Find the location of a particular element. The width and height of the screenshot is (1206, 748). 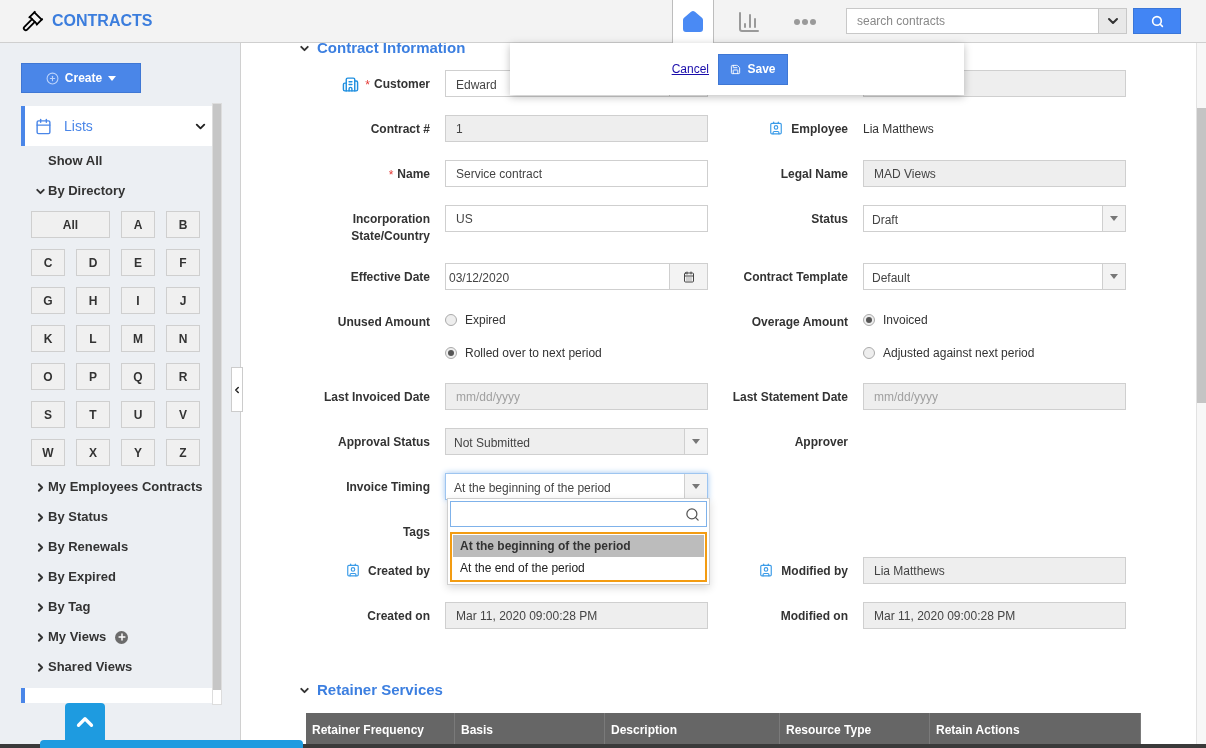

letter-filter-button: R is located at coordinates (183, 376).